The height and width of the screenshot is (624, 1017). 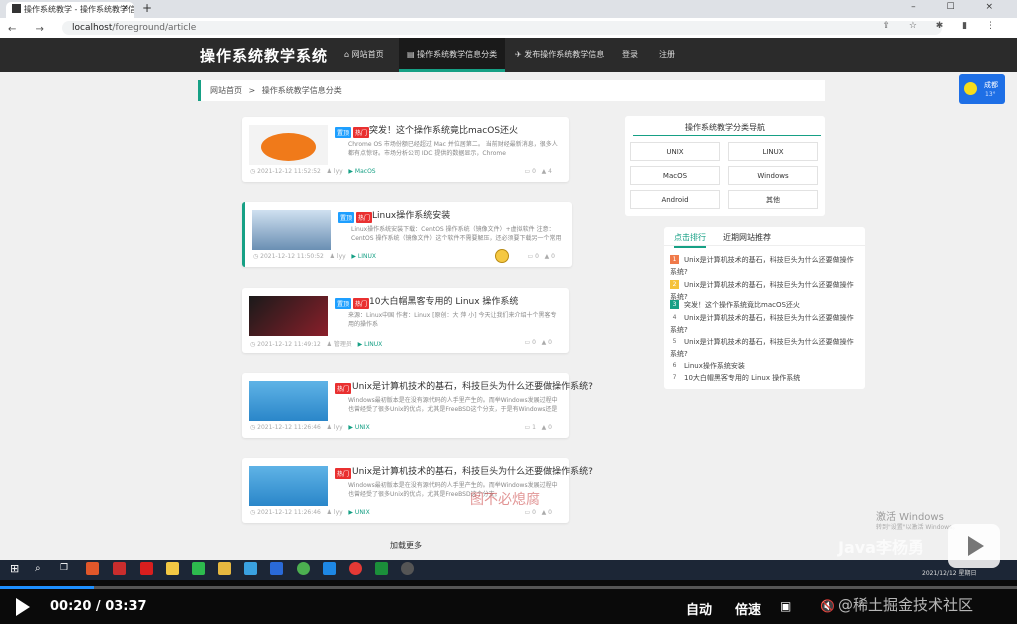 What do you see at coordinates (147, 8) in the screenshot?
I see `new-tab-button: +` at bounding box center [147, 8].